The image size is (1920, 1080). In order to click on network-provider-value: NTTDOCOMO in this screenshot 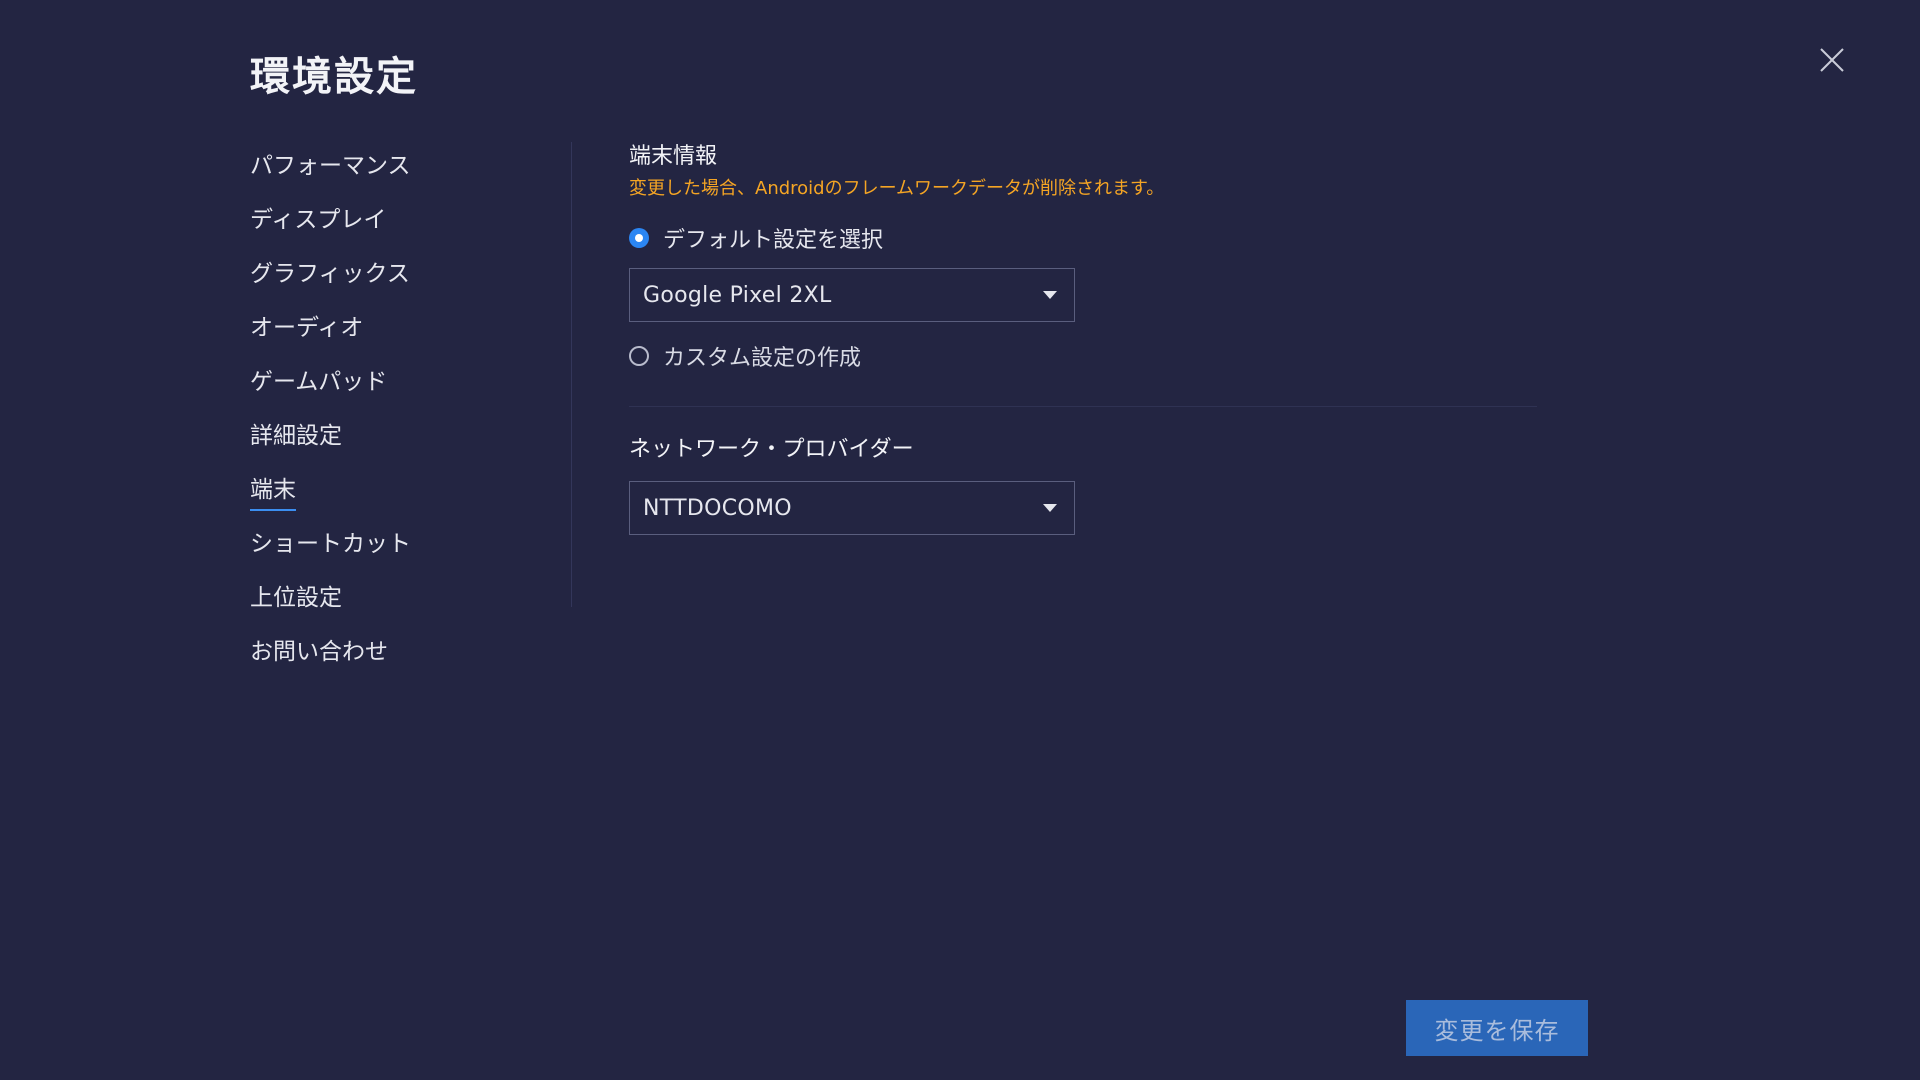, I will do `click(717, 508)`.